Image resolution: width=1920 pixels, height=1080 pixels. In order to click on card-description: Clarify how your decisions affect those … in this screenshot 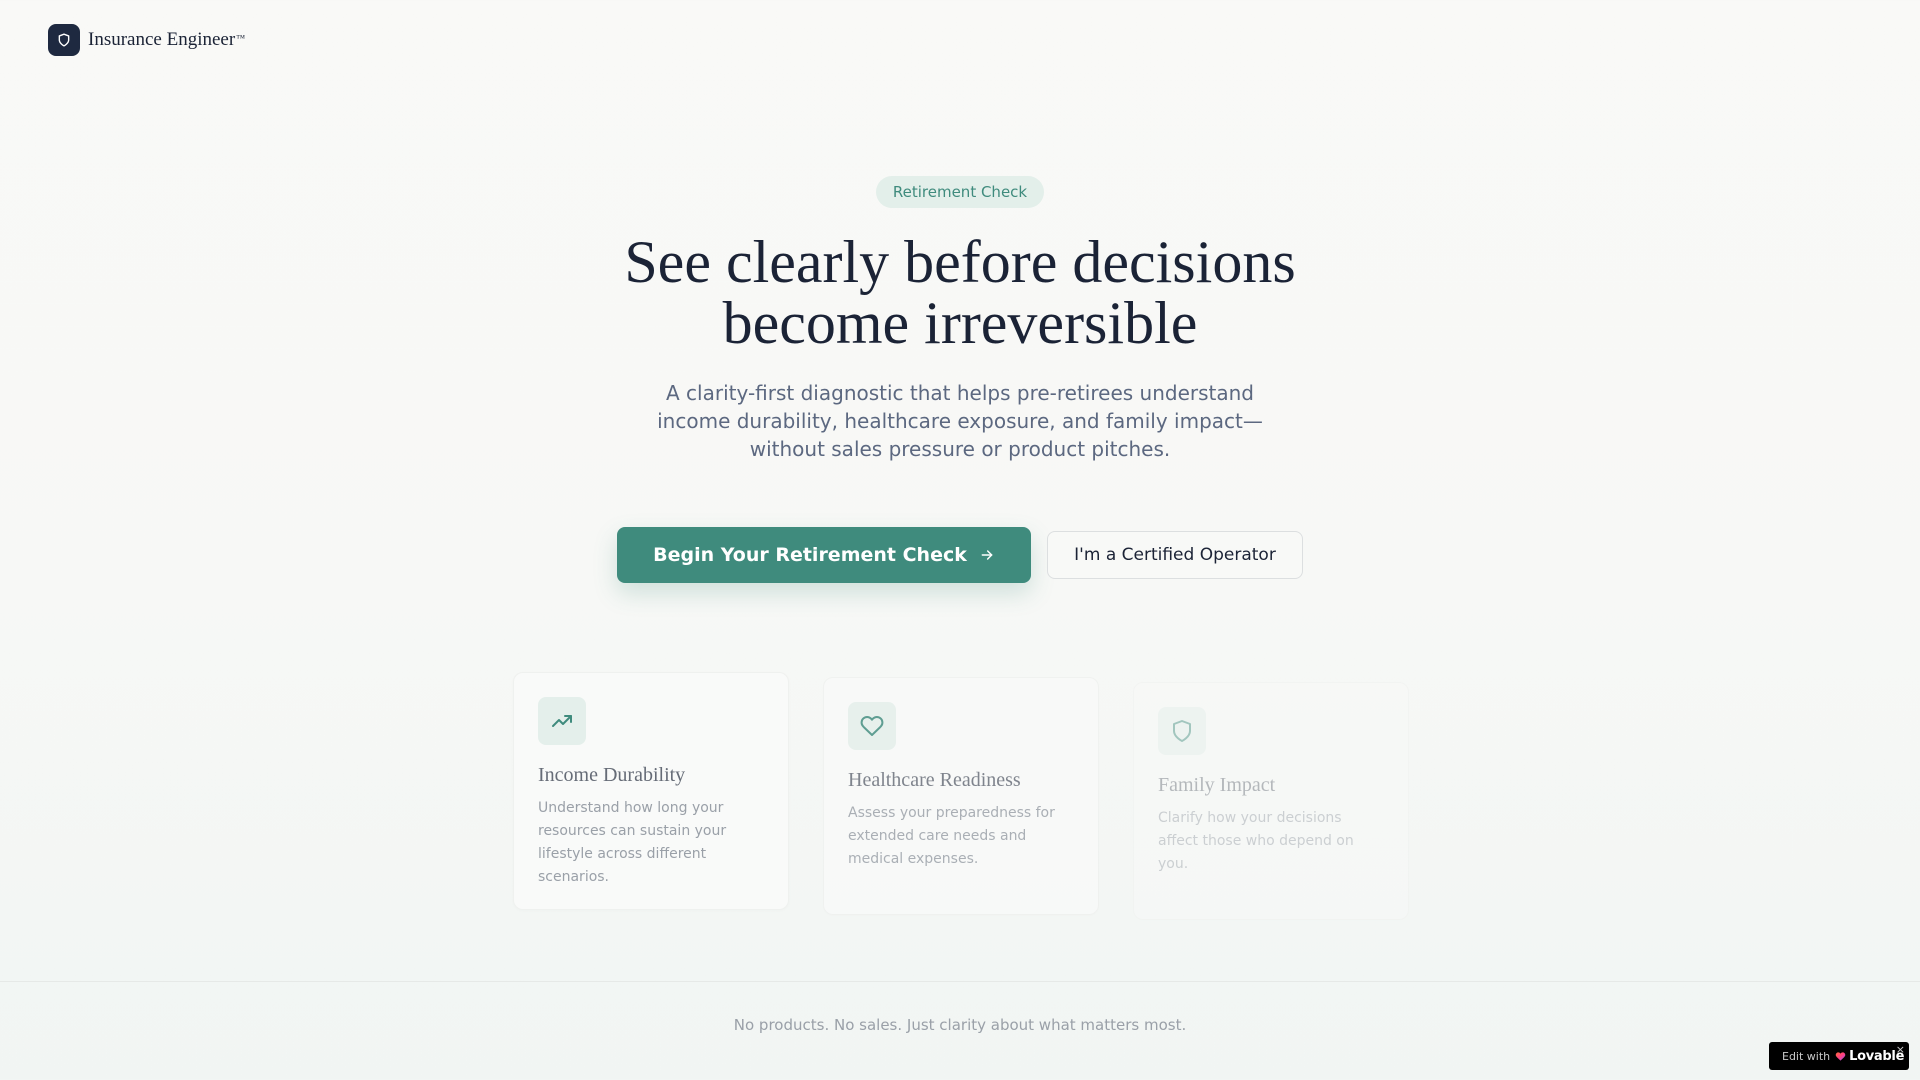, I will do `click(1256, 841)`.